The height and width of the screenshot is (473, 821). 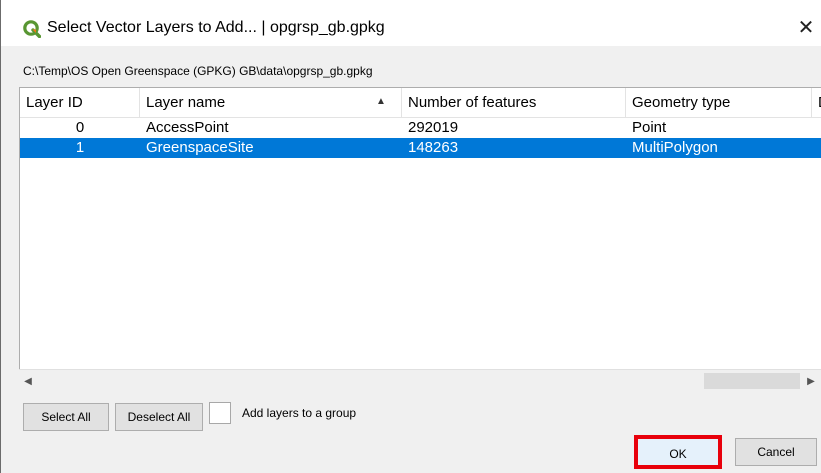 I want to click on cell-layer-id: 1, so click(x=80, y=147).